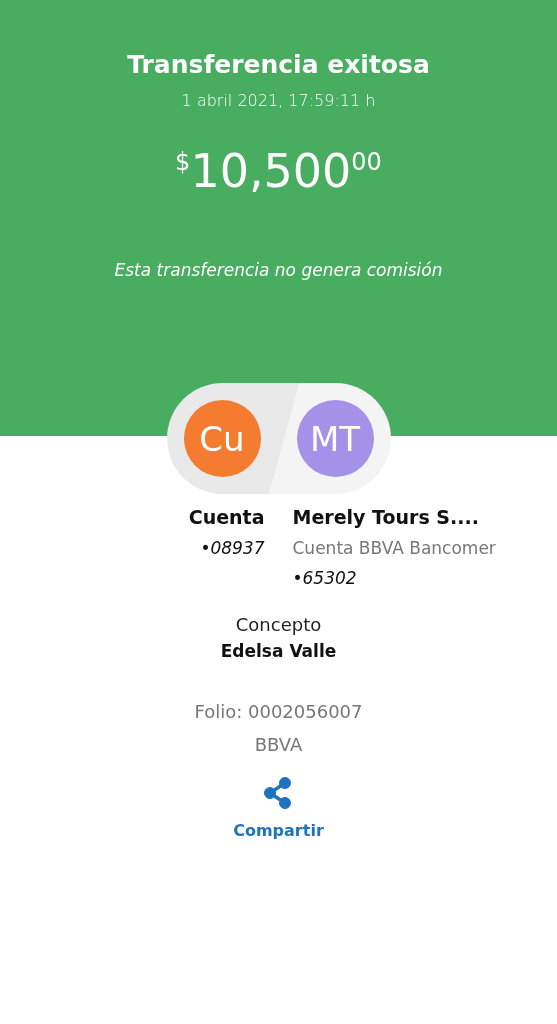 Image resolution: width=557 pixels, height=1024 pixels. What do you see at coordinates (278, 651) in the screenshot?
I see `concept-value: Edelsa Valle` at bounding box center [278, 651].